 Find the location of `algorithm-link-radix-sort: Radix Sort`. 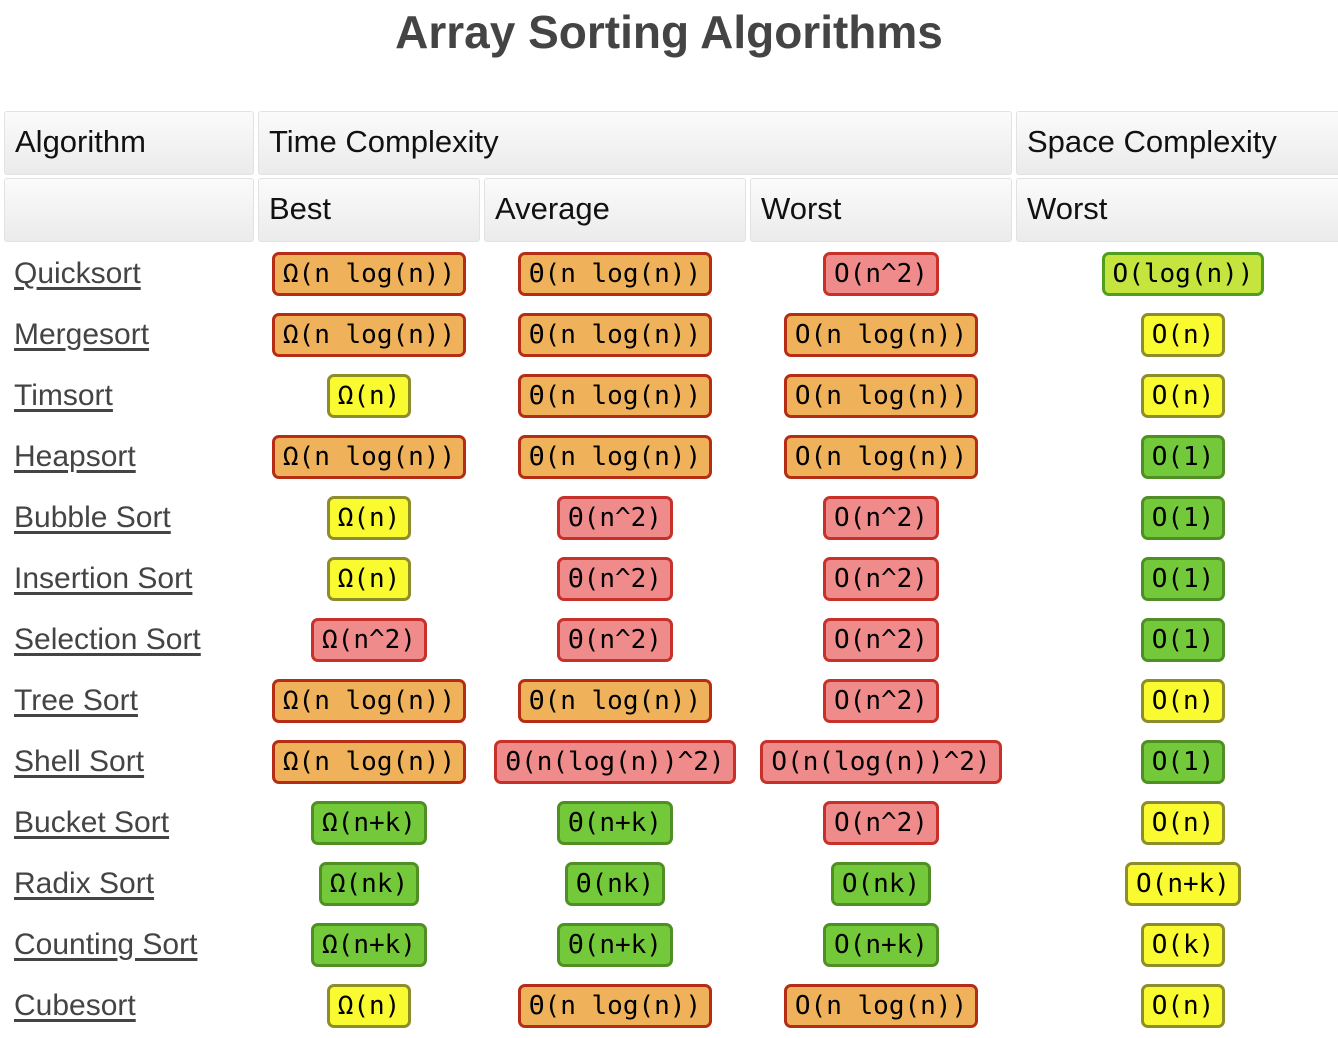

algorithm-link-radix-sort: Radix Sort is located at coordinates (84, 884).